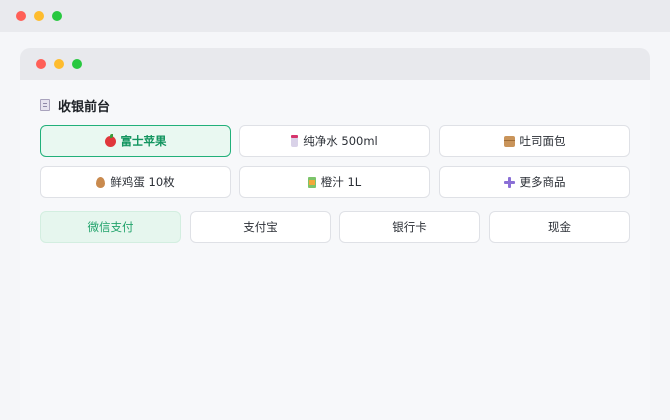 Image resolution: width=670 pixels, height=420 pixels. Describe the element at coordinates (542, 182) in the screenshot. I see `product-label: 更多商品` at that location.